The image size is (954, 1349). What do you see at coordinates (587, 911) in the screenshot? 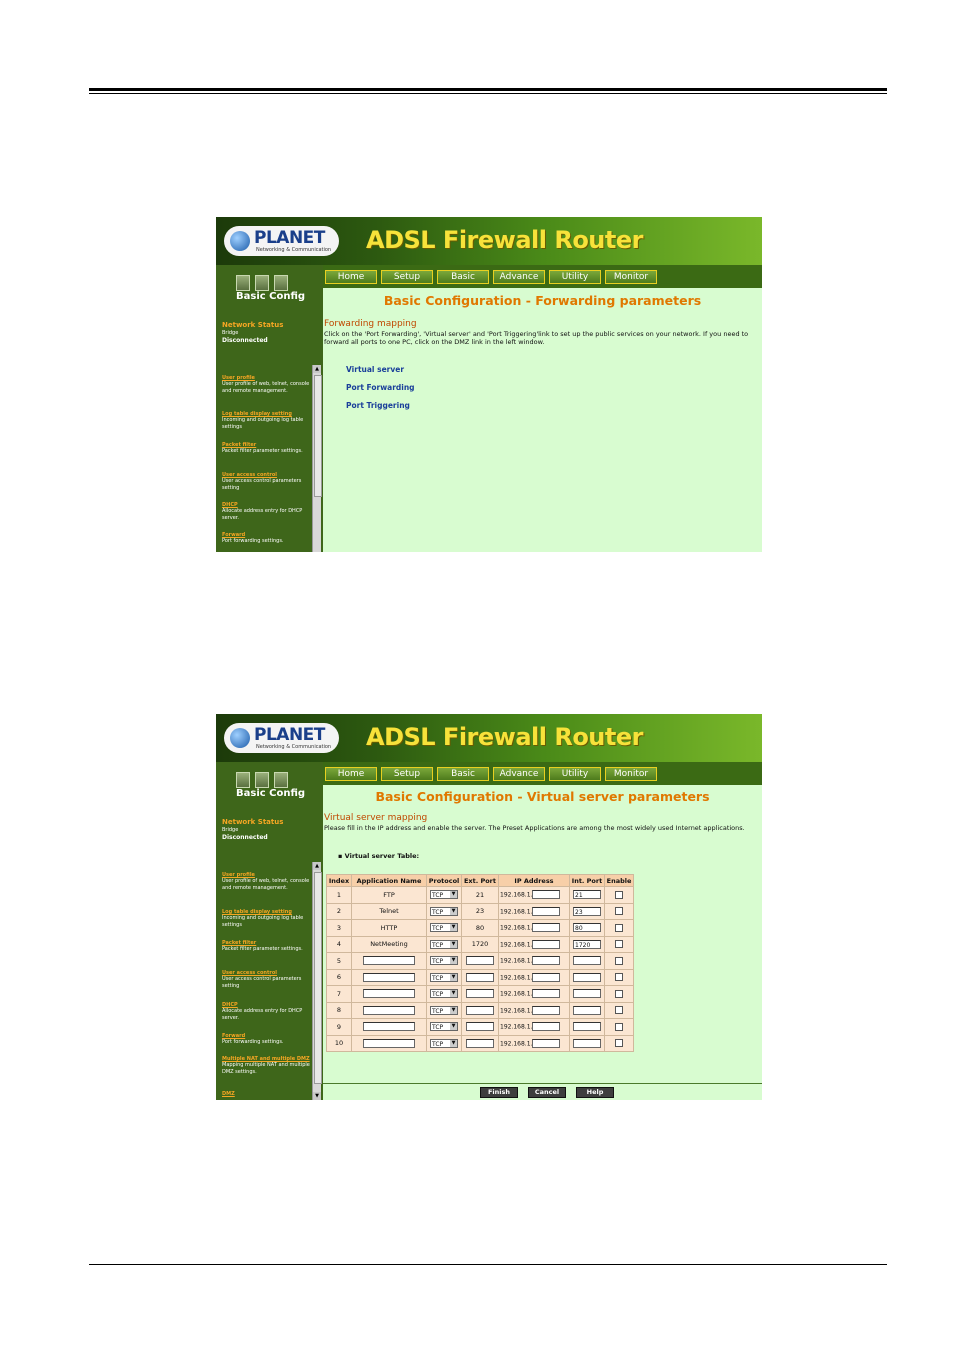
I see `int-port-input: 23` at bounding box center [587, 911].